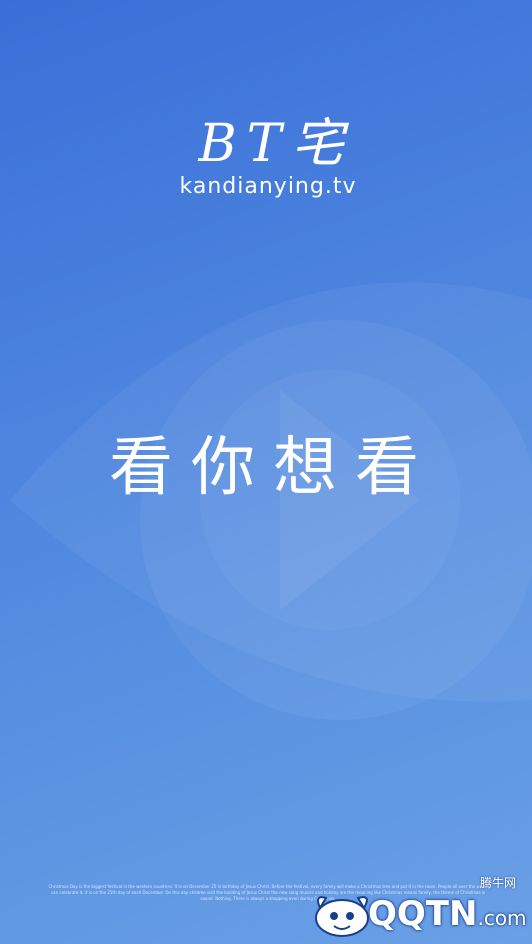  I want to click on app-logo-domain: kandianying.tv, so click(268, 186).